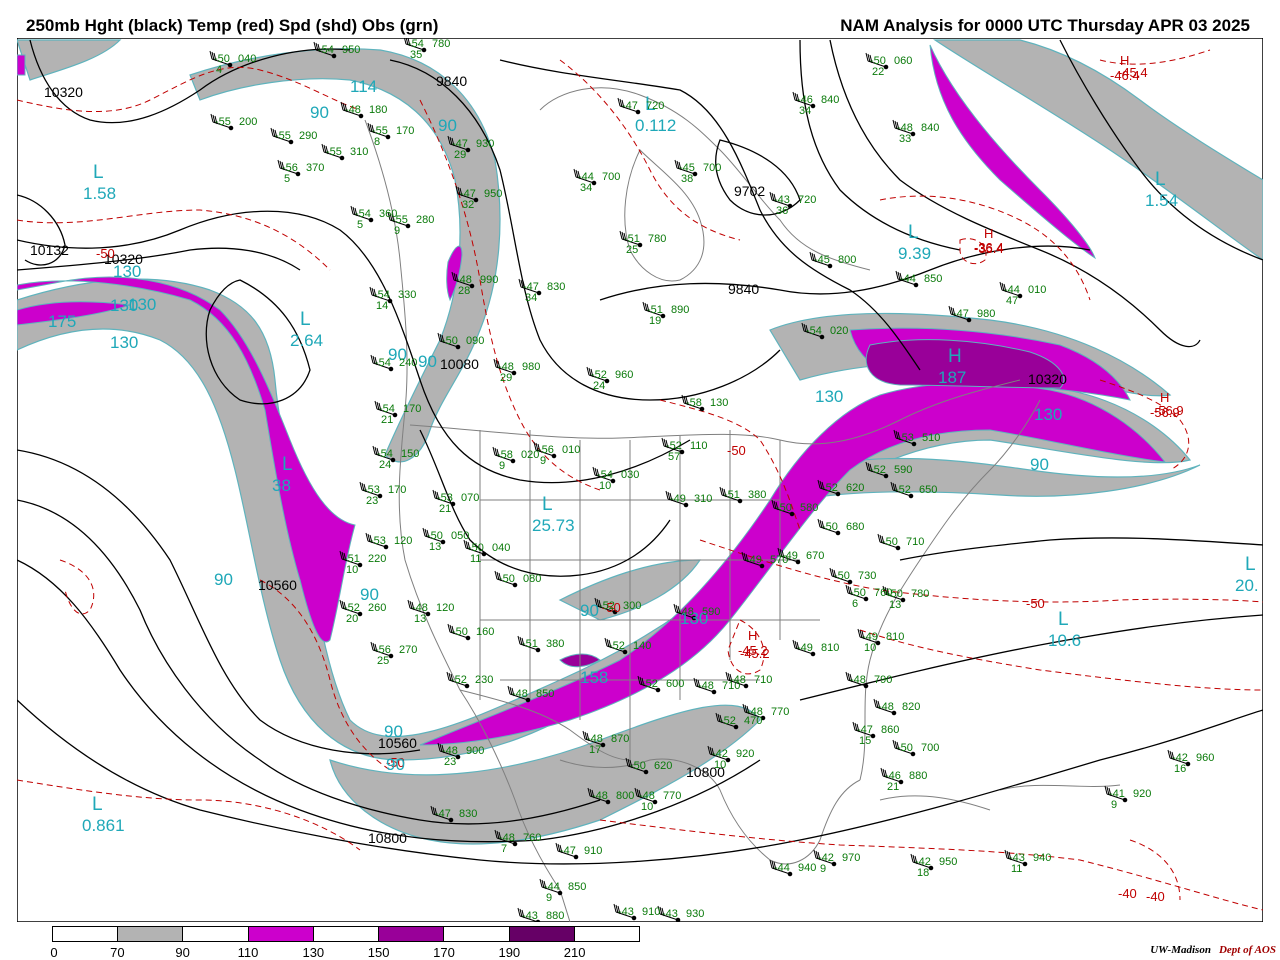 The image size is (1280, 960). Describe the element at coordinates (308, 136) in the screenshot. I see `station-height: 290` at that location.